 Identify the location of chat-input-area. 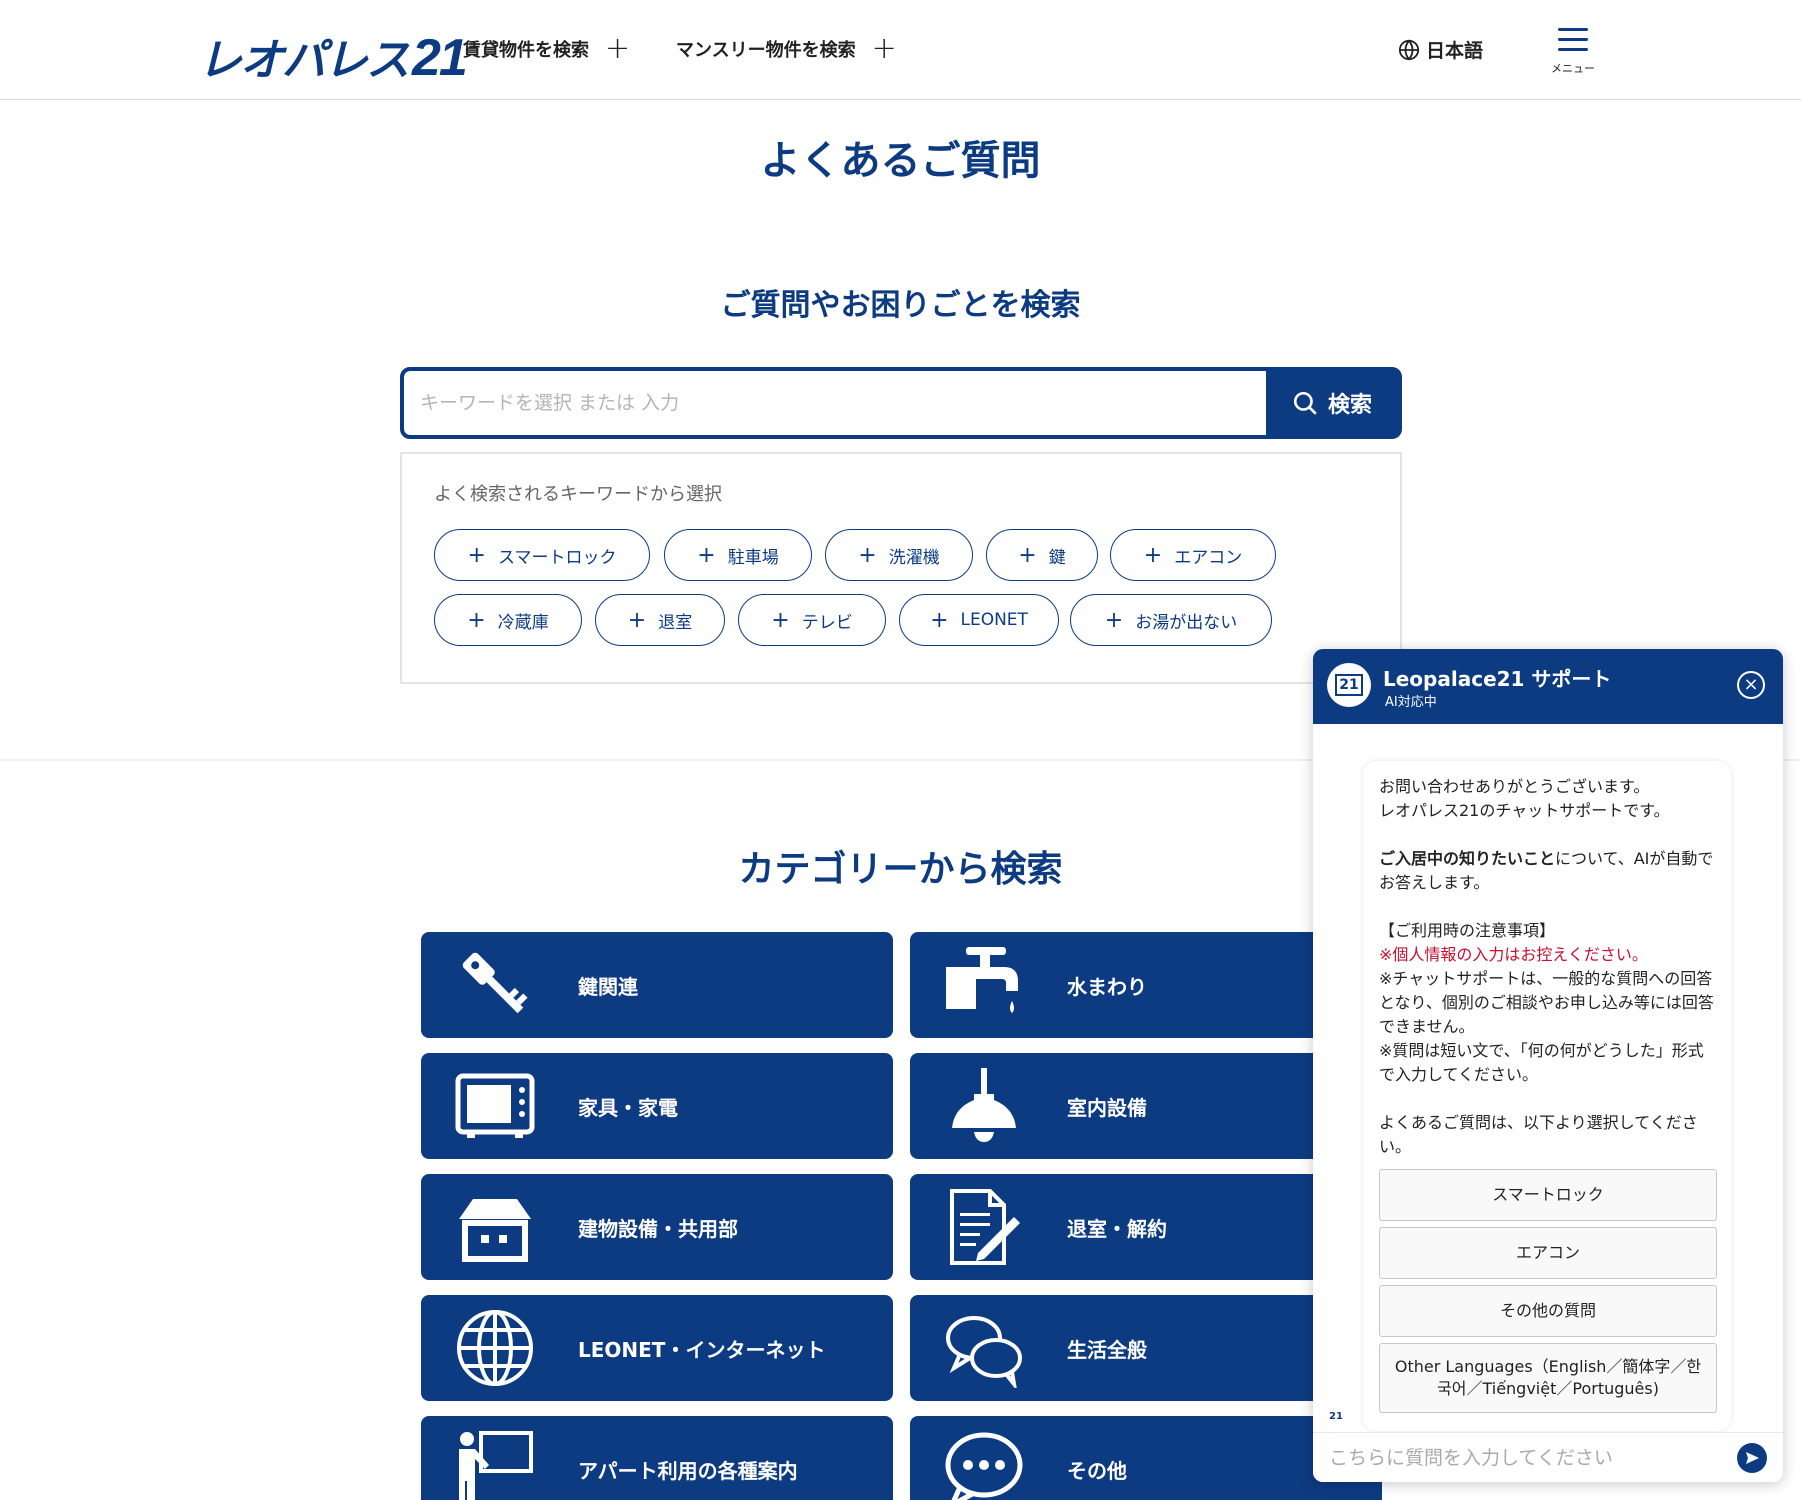
(1548, 1457).